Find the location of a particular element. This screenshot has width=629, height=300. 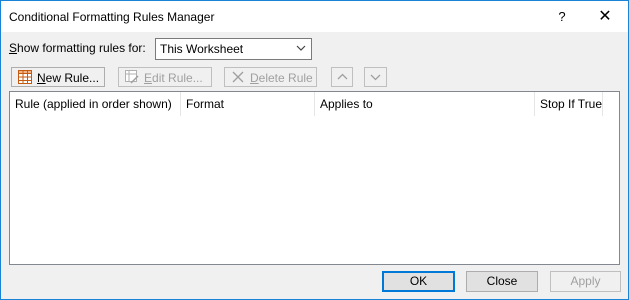

chevron-up-icon is located at coordinates (342, 76).